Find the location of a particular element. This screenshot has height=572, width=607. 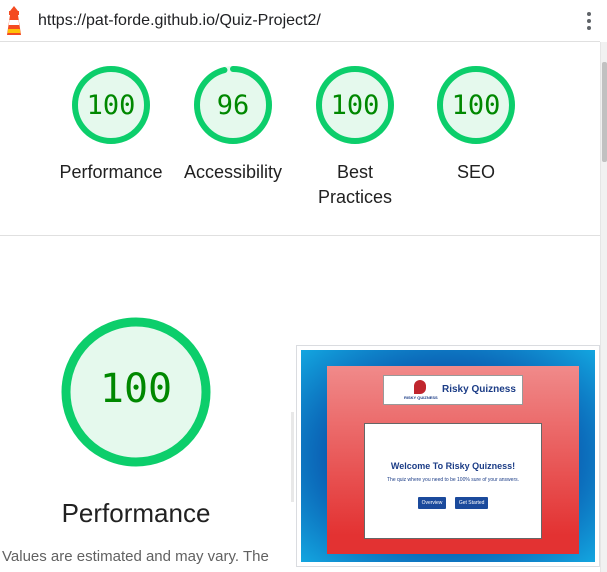

scrollbar-thumb is located at coordinates (604, 112).